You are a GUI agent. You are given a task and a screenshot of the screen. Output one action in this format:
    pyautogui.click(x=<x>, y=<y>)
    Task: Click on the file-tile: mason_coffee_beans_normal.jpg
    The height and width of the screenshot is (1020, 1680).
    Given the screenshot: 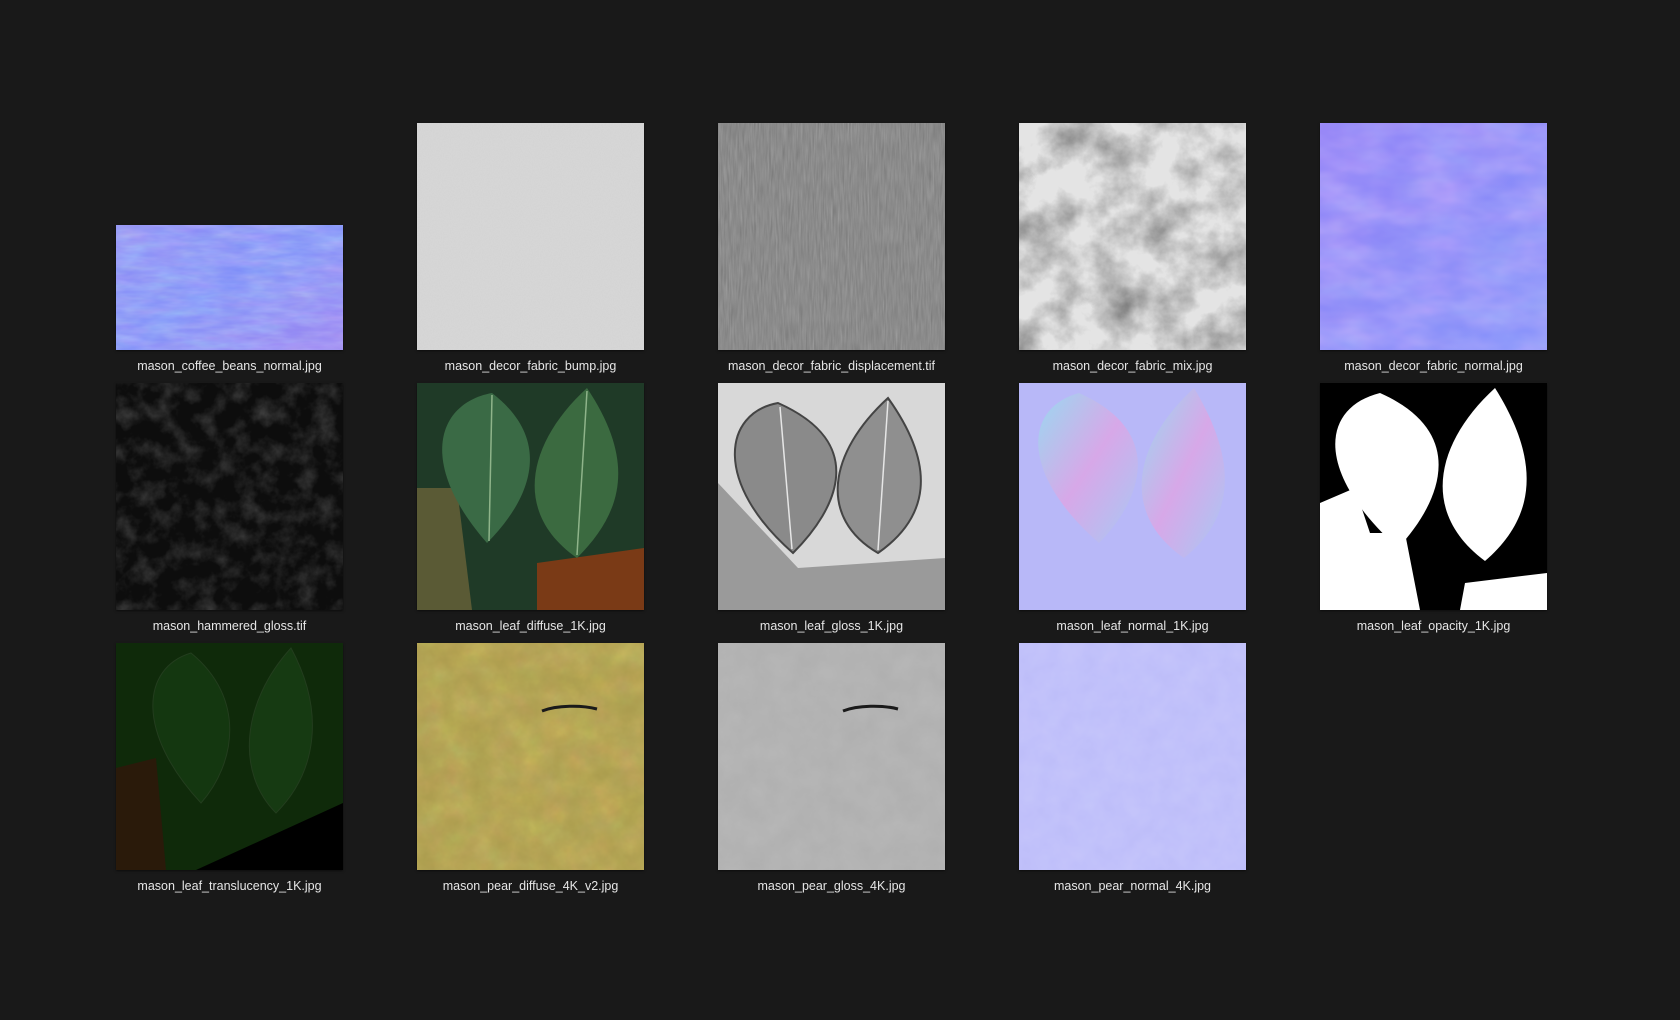 What is the action you would take?
    pyautogui.click(x=229, y=246)
    